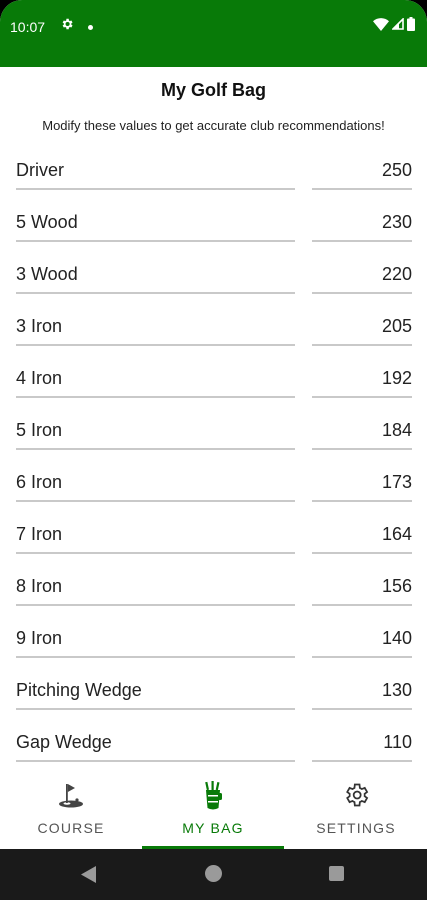  I want to click on club-distance-field: 230, so click(362, 220).